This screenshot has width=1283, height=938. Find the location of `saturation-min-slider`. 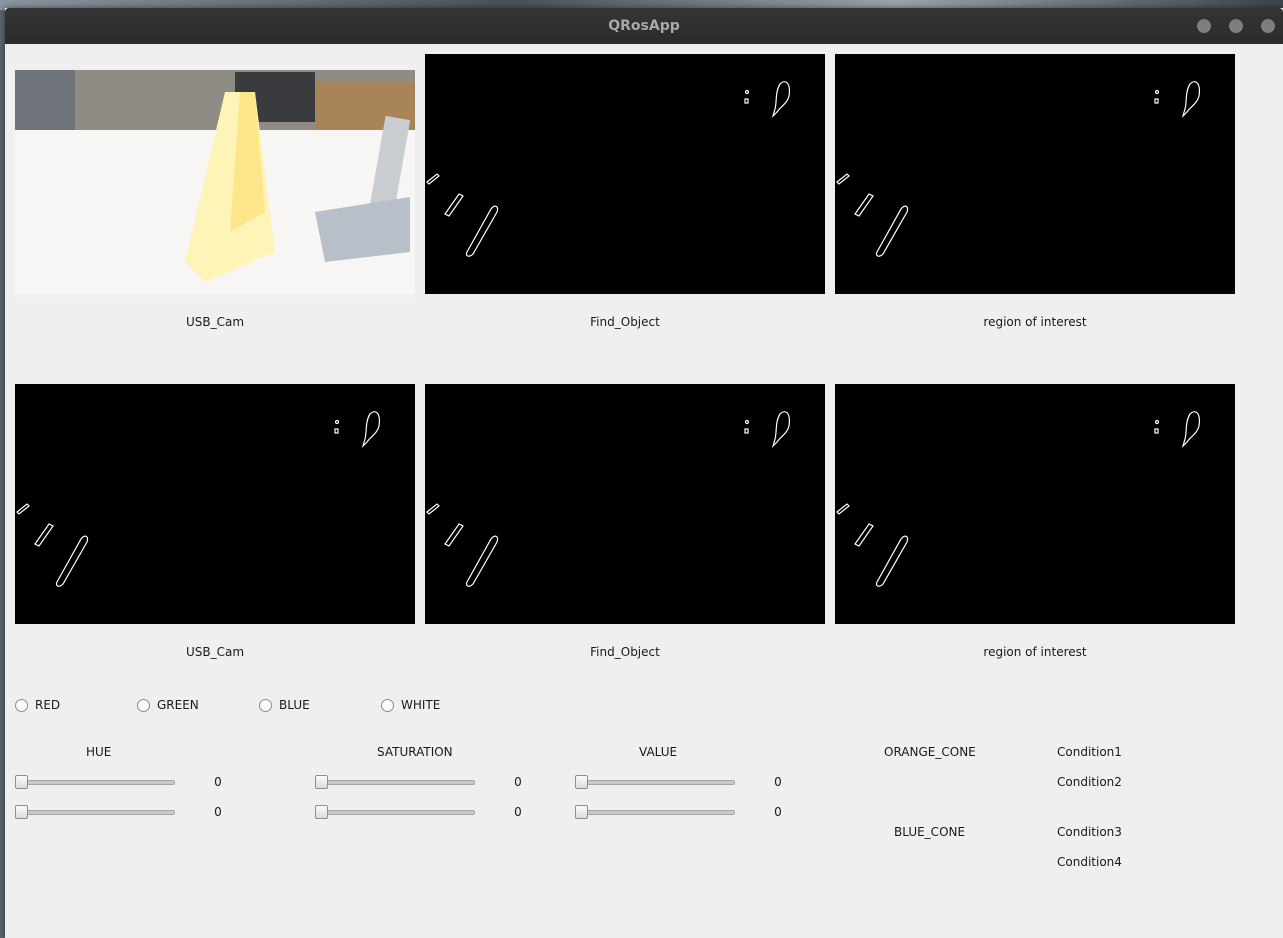

saturation-min-slider is located at coordinates (395, 782).